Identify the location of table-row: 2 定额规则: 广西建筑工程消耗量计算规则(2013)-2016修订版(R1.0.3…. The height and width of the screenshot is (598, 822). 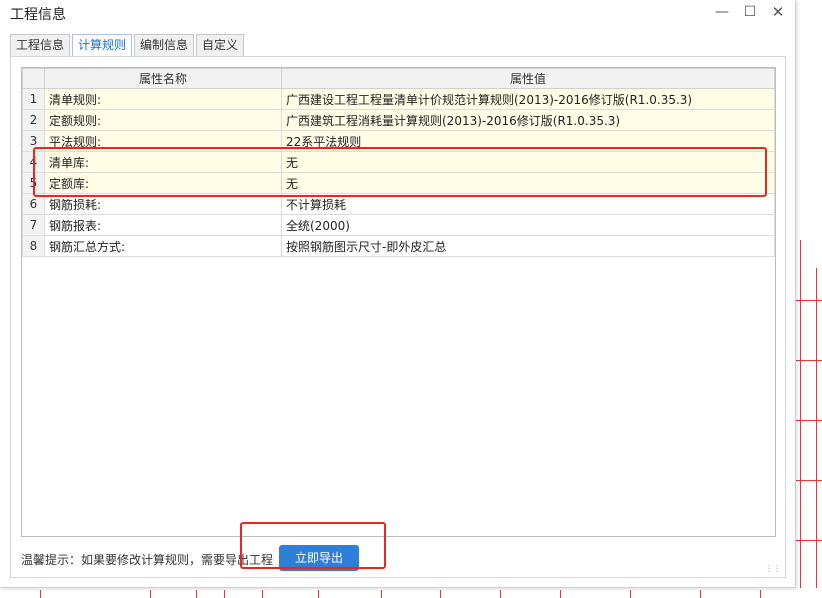
(398, 120).